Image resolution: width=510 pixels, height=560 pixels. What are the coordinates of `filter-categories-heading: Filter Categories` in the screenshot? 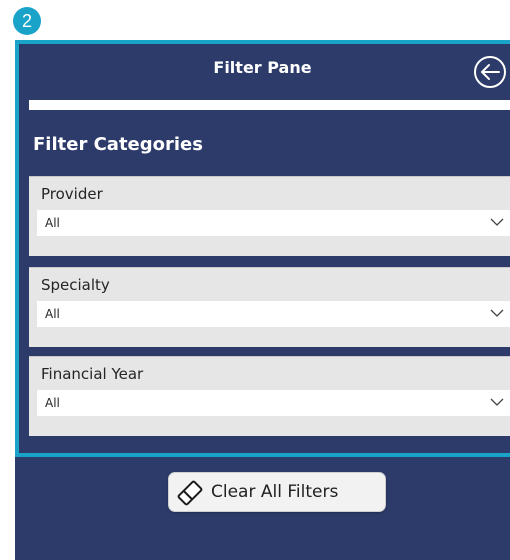 It's located at (118, 144).